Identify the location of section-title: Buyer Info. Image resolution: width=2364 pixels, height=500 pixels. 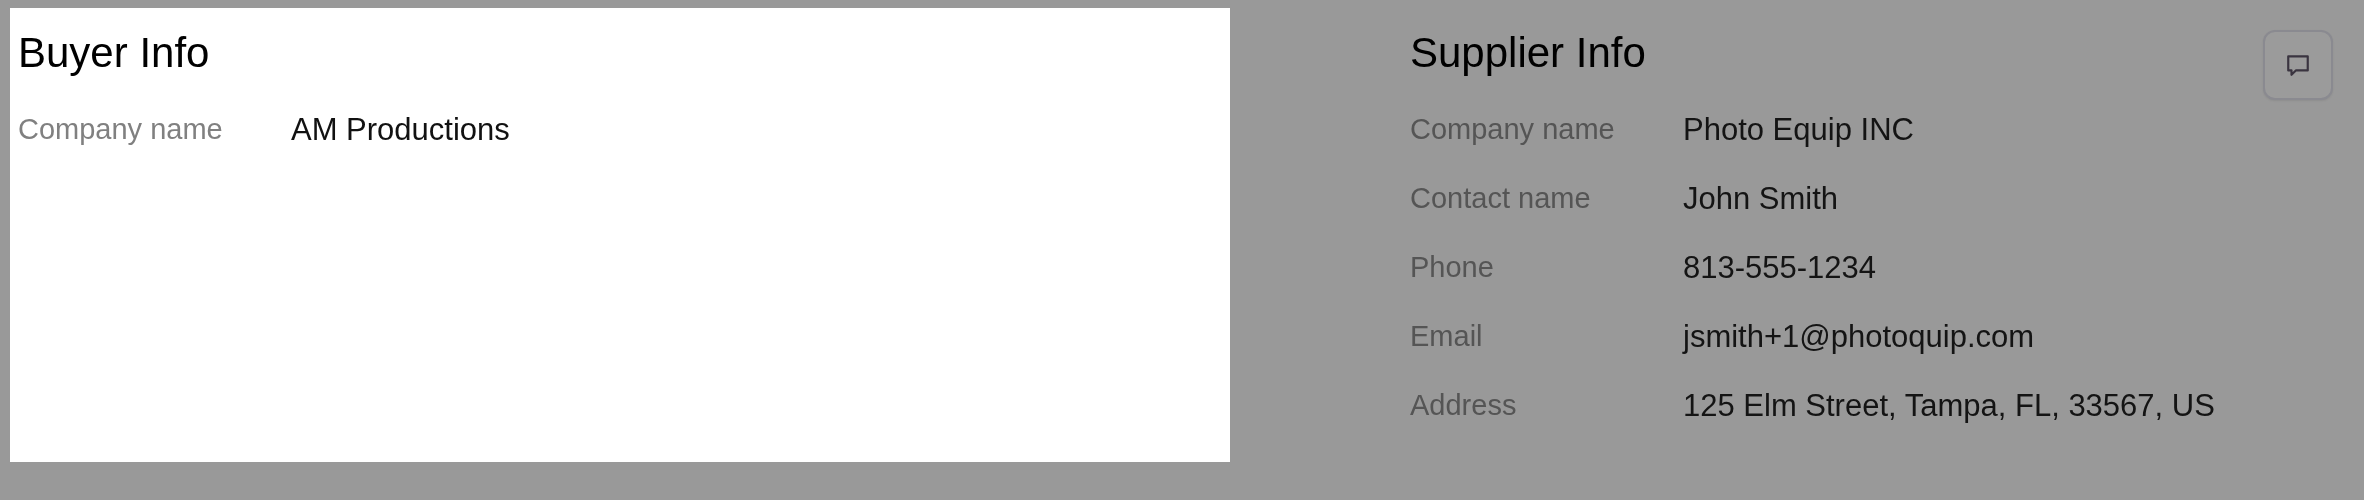
(114, 53).